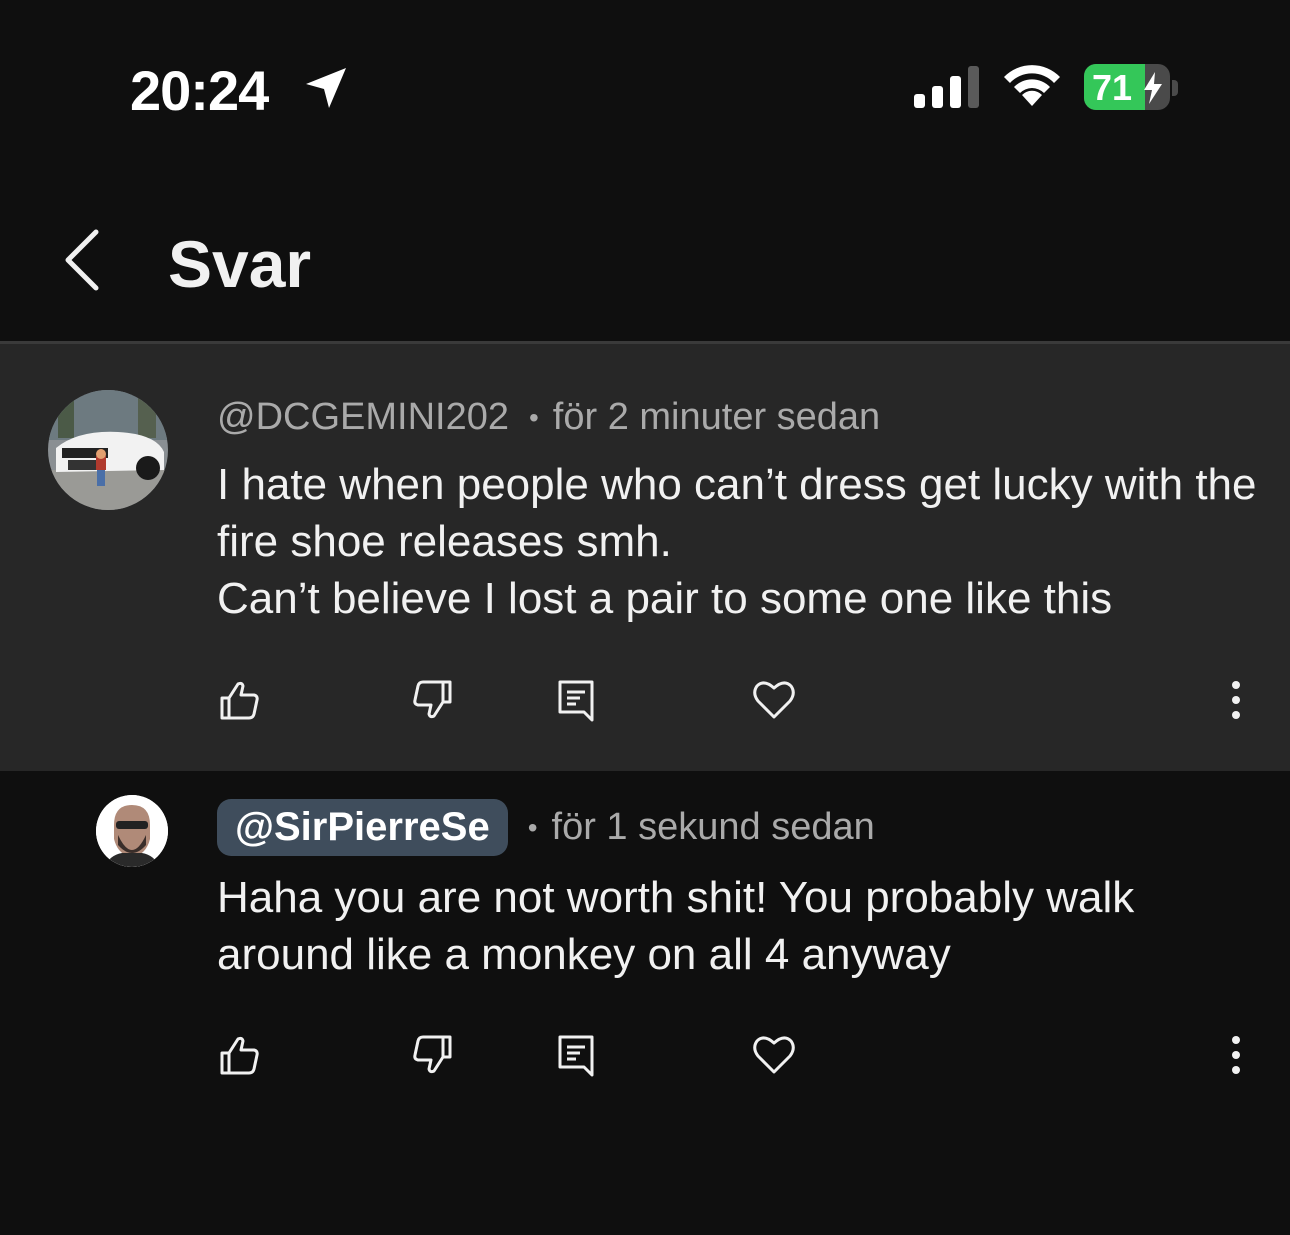 Image resolution: width=1290 pixels, height=1235 pixels. I want to click on man-portrait-avatar, so click(132, 831).